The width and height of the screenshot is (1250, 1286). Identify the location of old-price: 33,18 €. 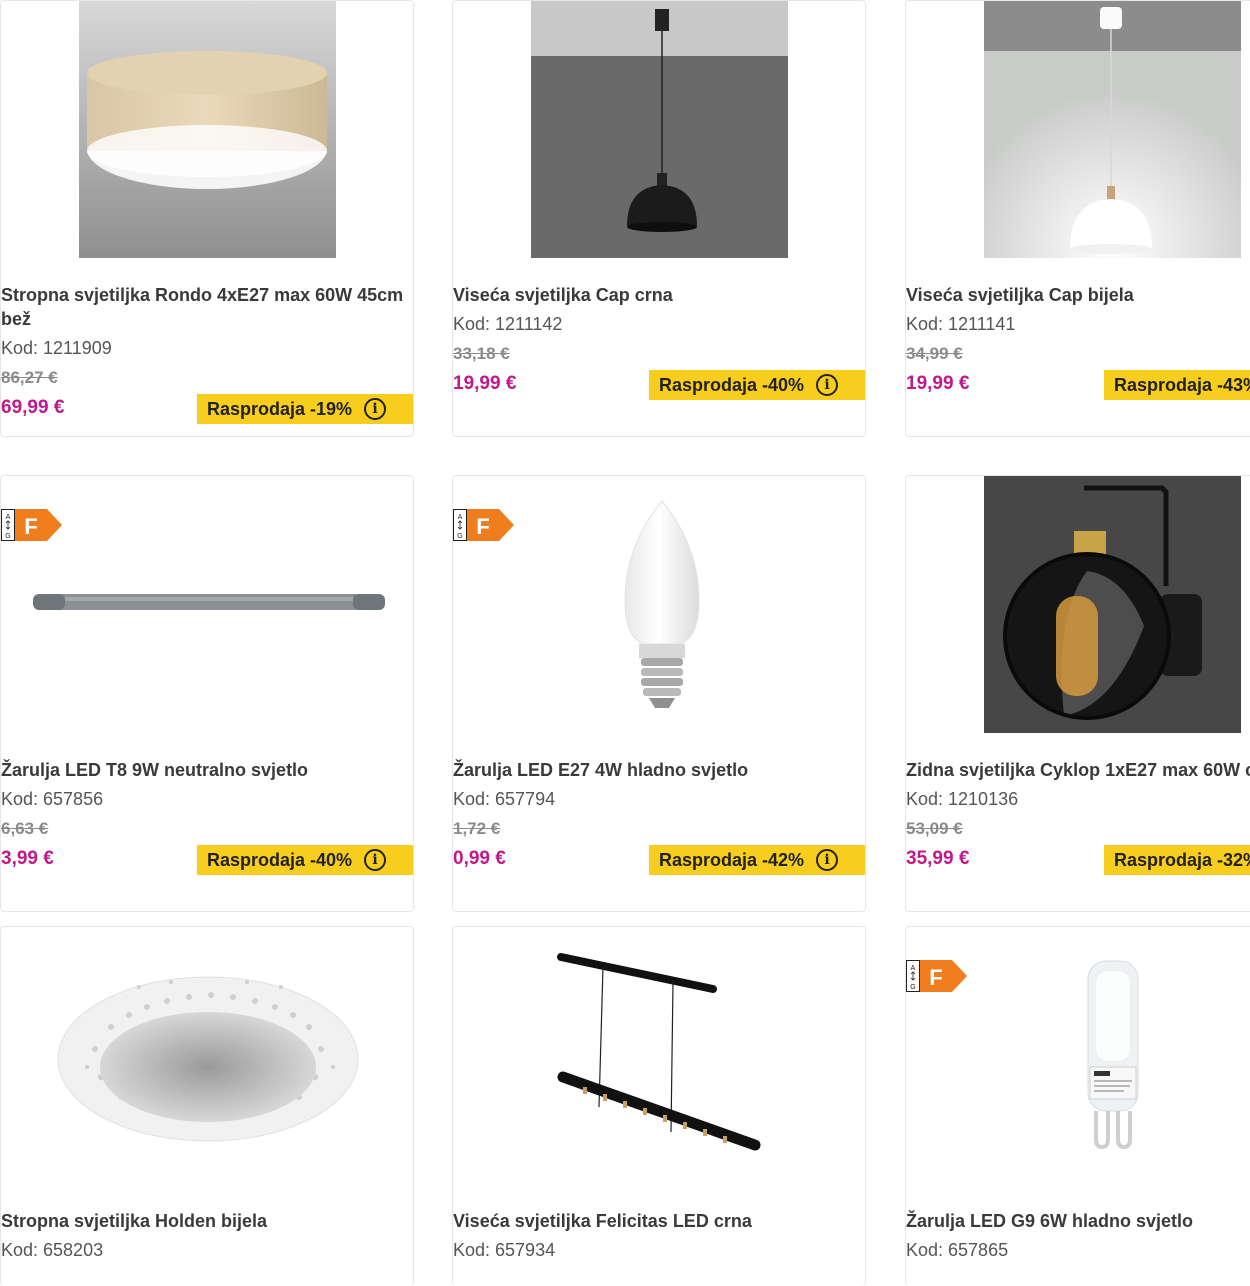
(481, 353).